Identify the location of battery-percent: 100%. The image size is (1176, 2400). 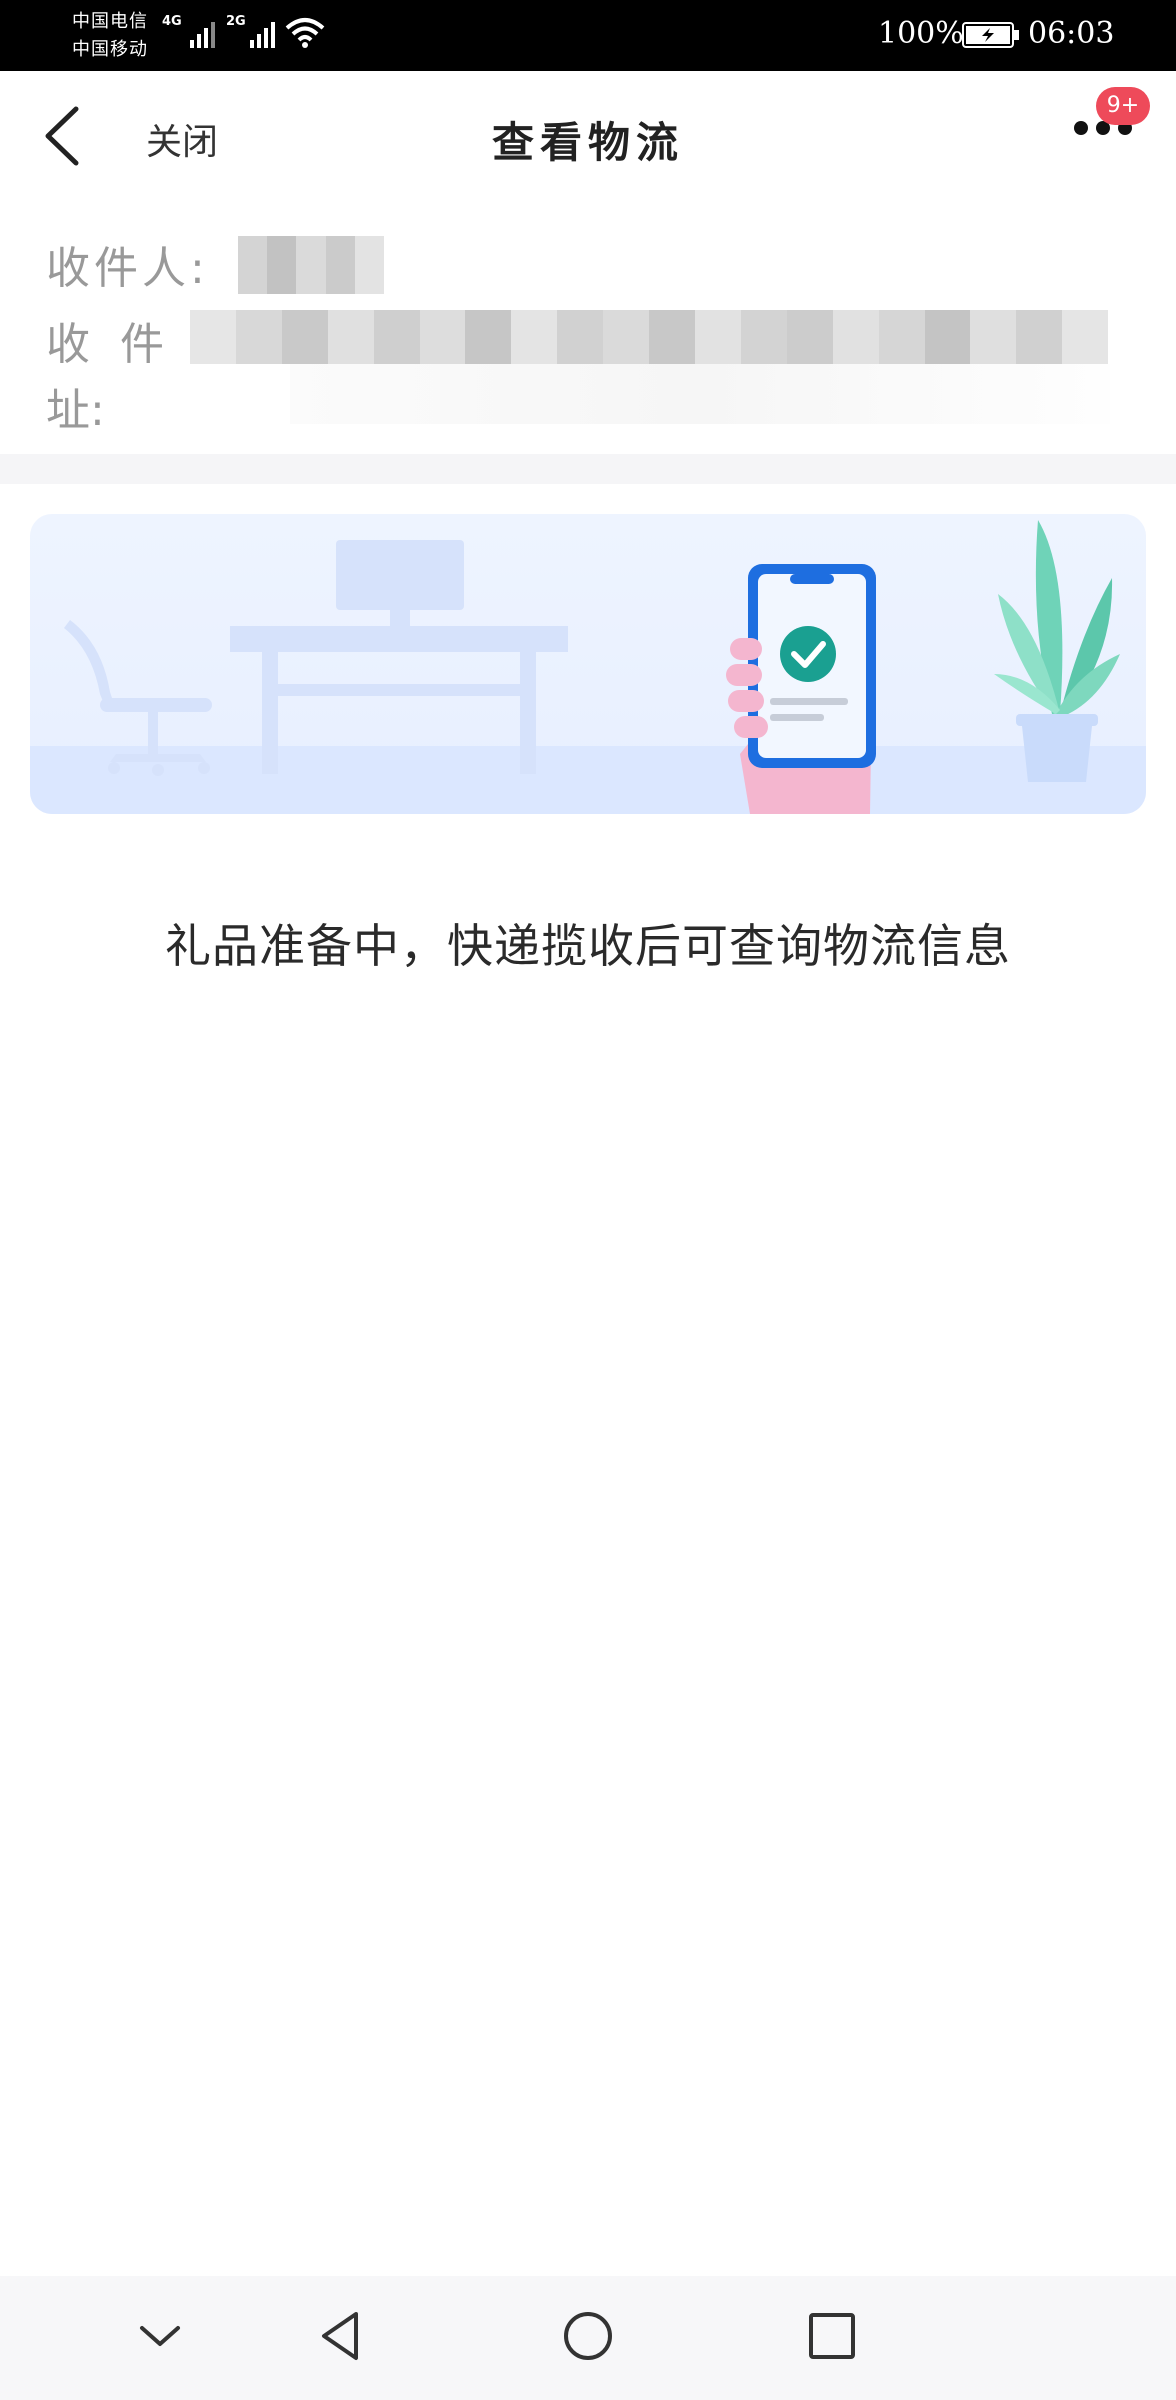
(921, 33).